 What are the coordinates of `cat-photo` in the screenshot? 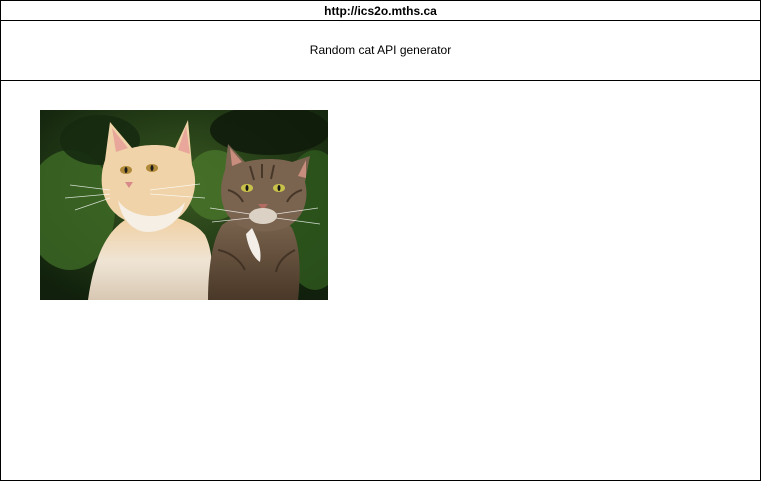 It's located at (184, 205).